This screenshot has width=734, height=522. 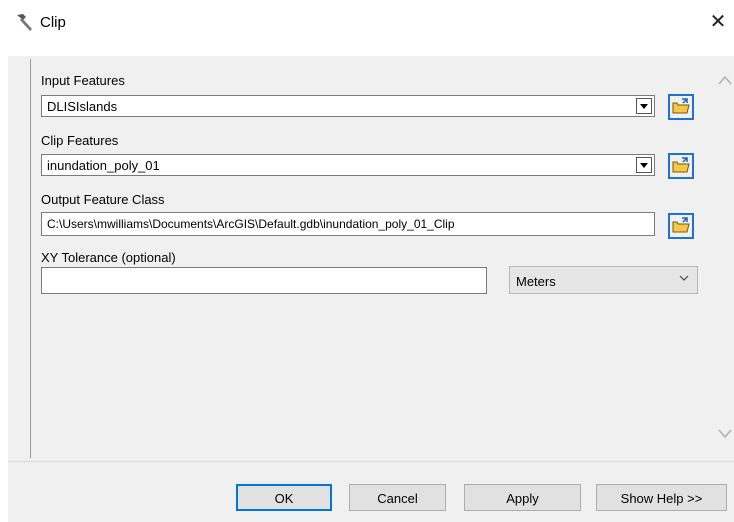 What do you see at coordinates (725, 80) in the screenshot?
I see `scroll-up-icon` at bounding box center [725, 80].